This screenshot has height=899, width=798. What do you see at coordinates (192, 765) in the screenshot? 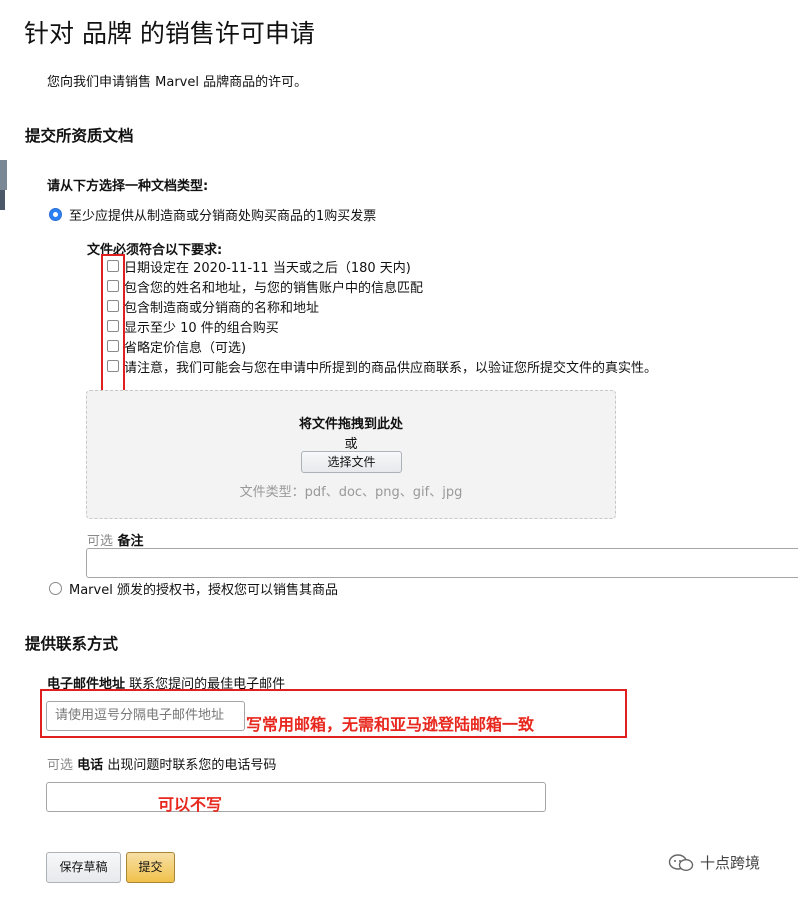
I see `phone-hint: 出现问题时联系您的电话号码` at bounding box center [192, 765].